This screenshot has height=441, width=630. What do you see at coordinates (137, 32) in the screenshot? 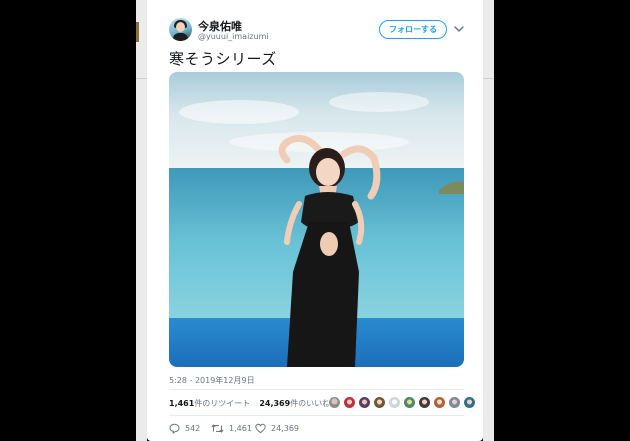
I see `background-page-element` at bounding box center [137, 32].